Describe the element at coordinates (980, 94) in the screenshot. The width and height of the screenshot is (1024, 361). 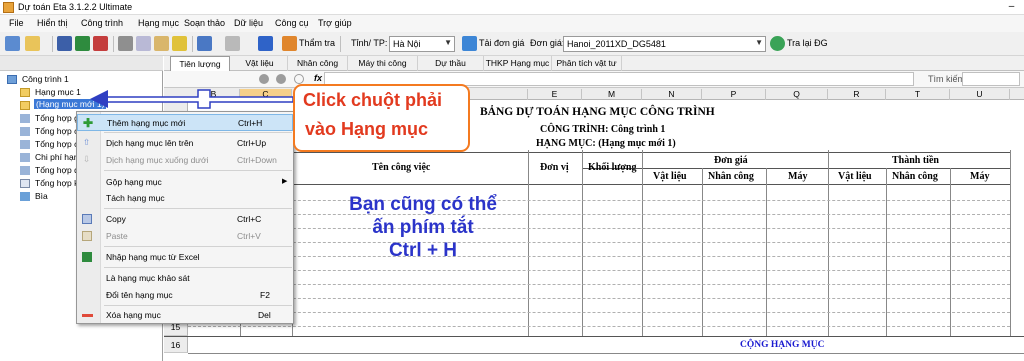
I see `col-header-u: U` at that location.